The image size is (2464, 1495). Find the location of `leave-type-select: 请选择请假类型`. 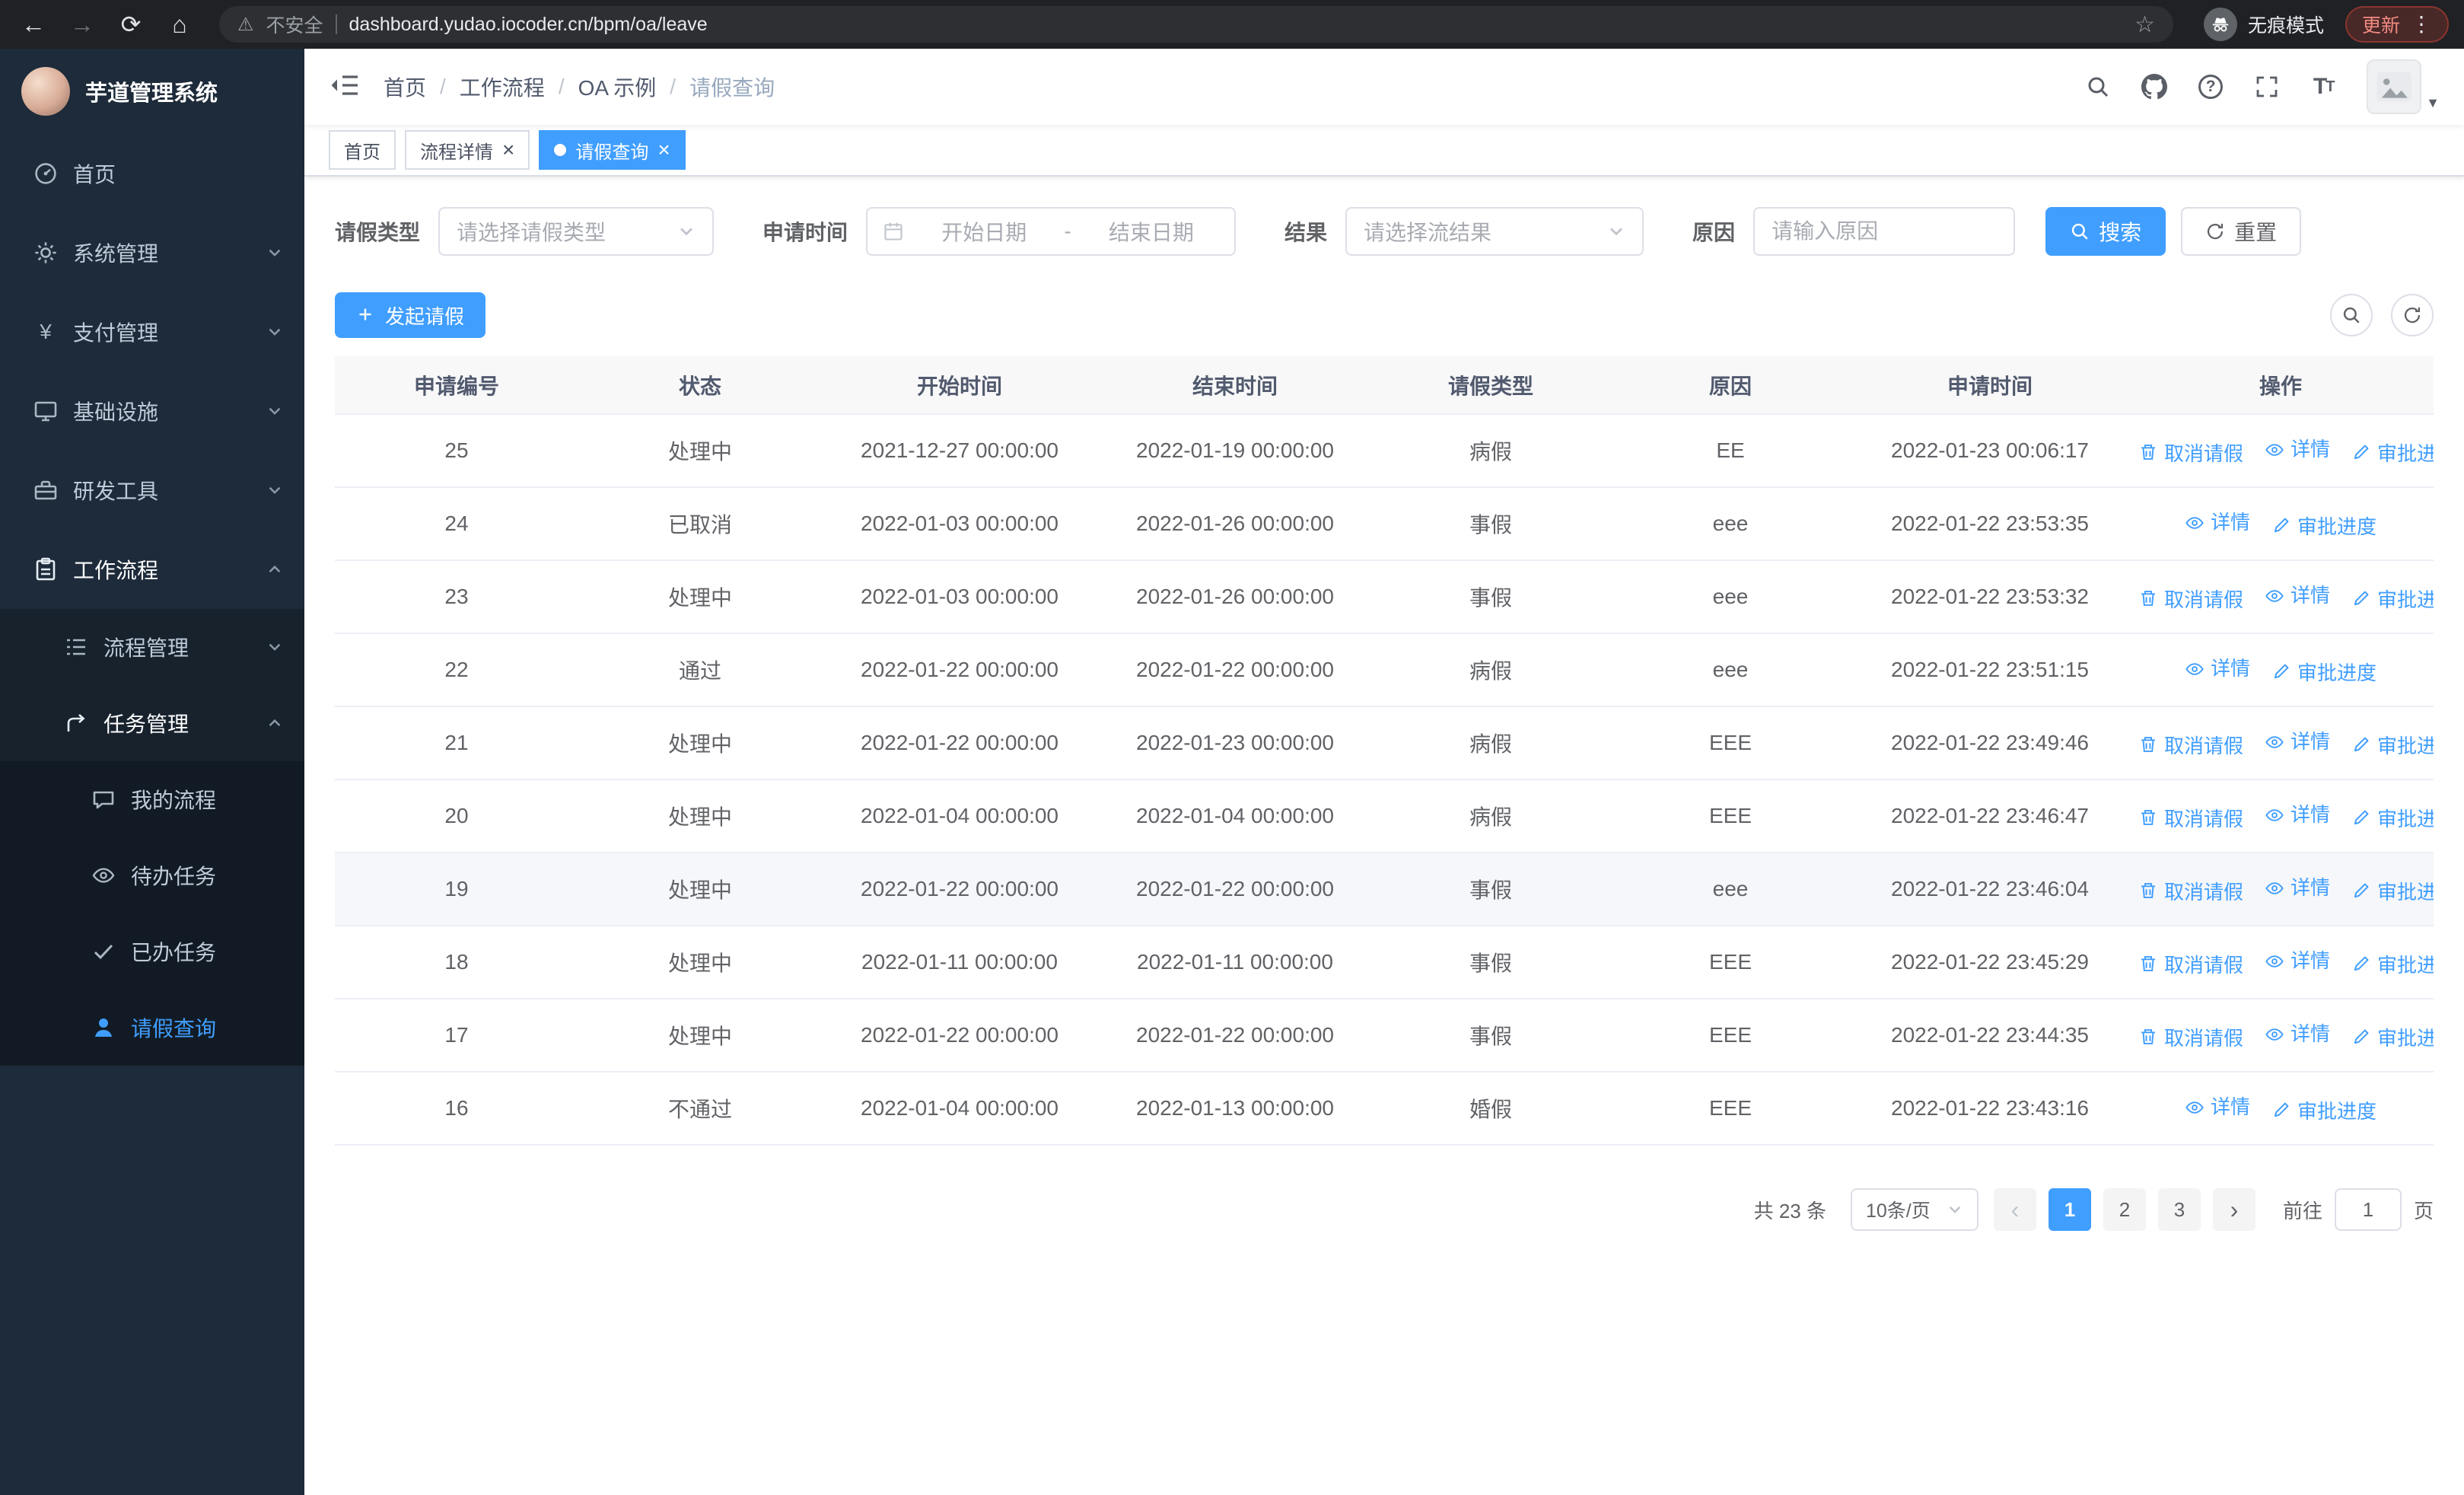

leave-type-select: 请选择请假类型 is located at coordinates (576, 231).